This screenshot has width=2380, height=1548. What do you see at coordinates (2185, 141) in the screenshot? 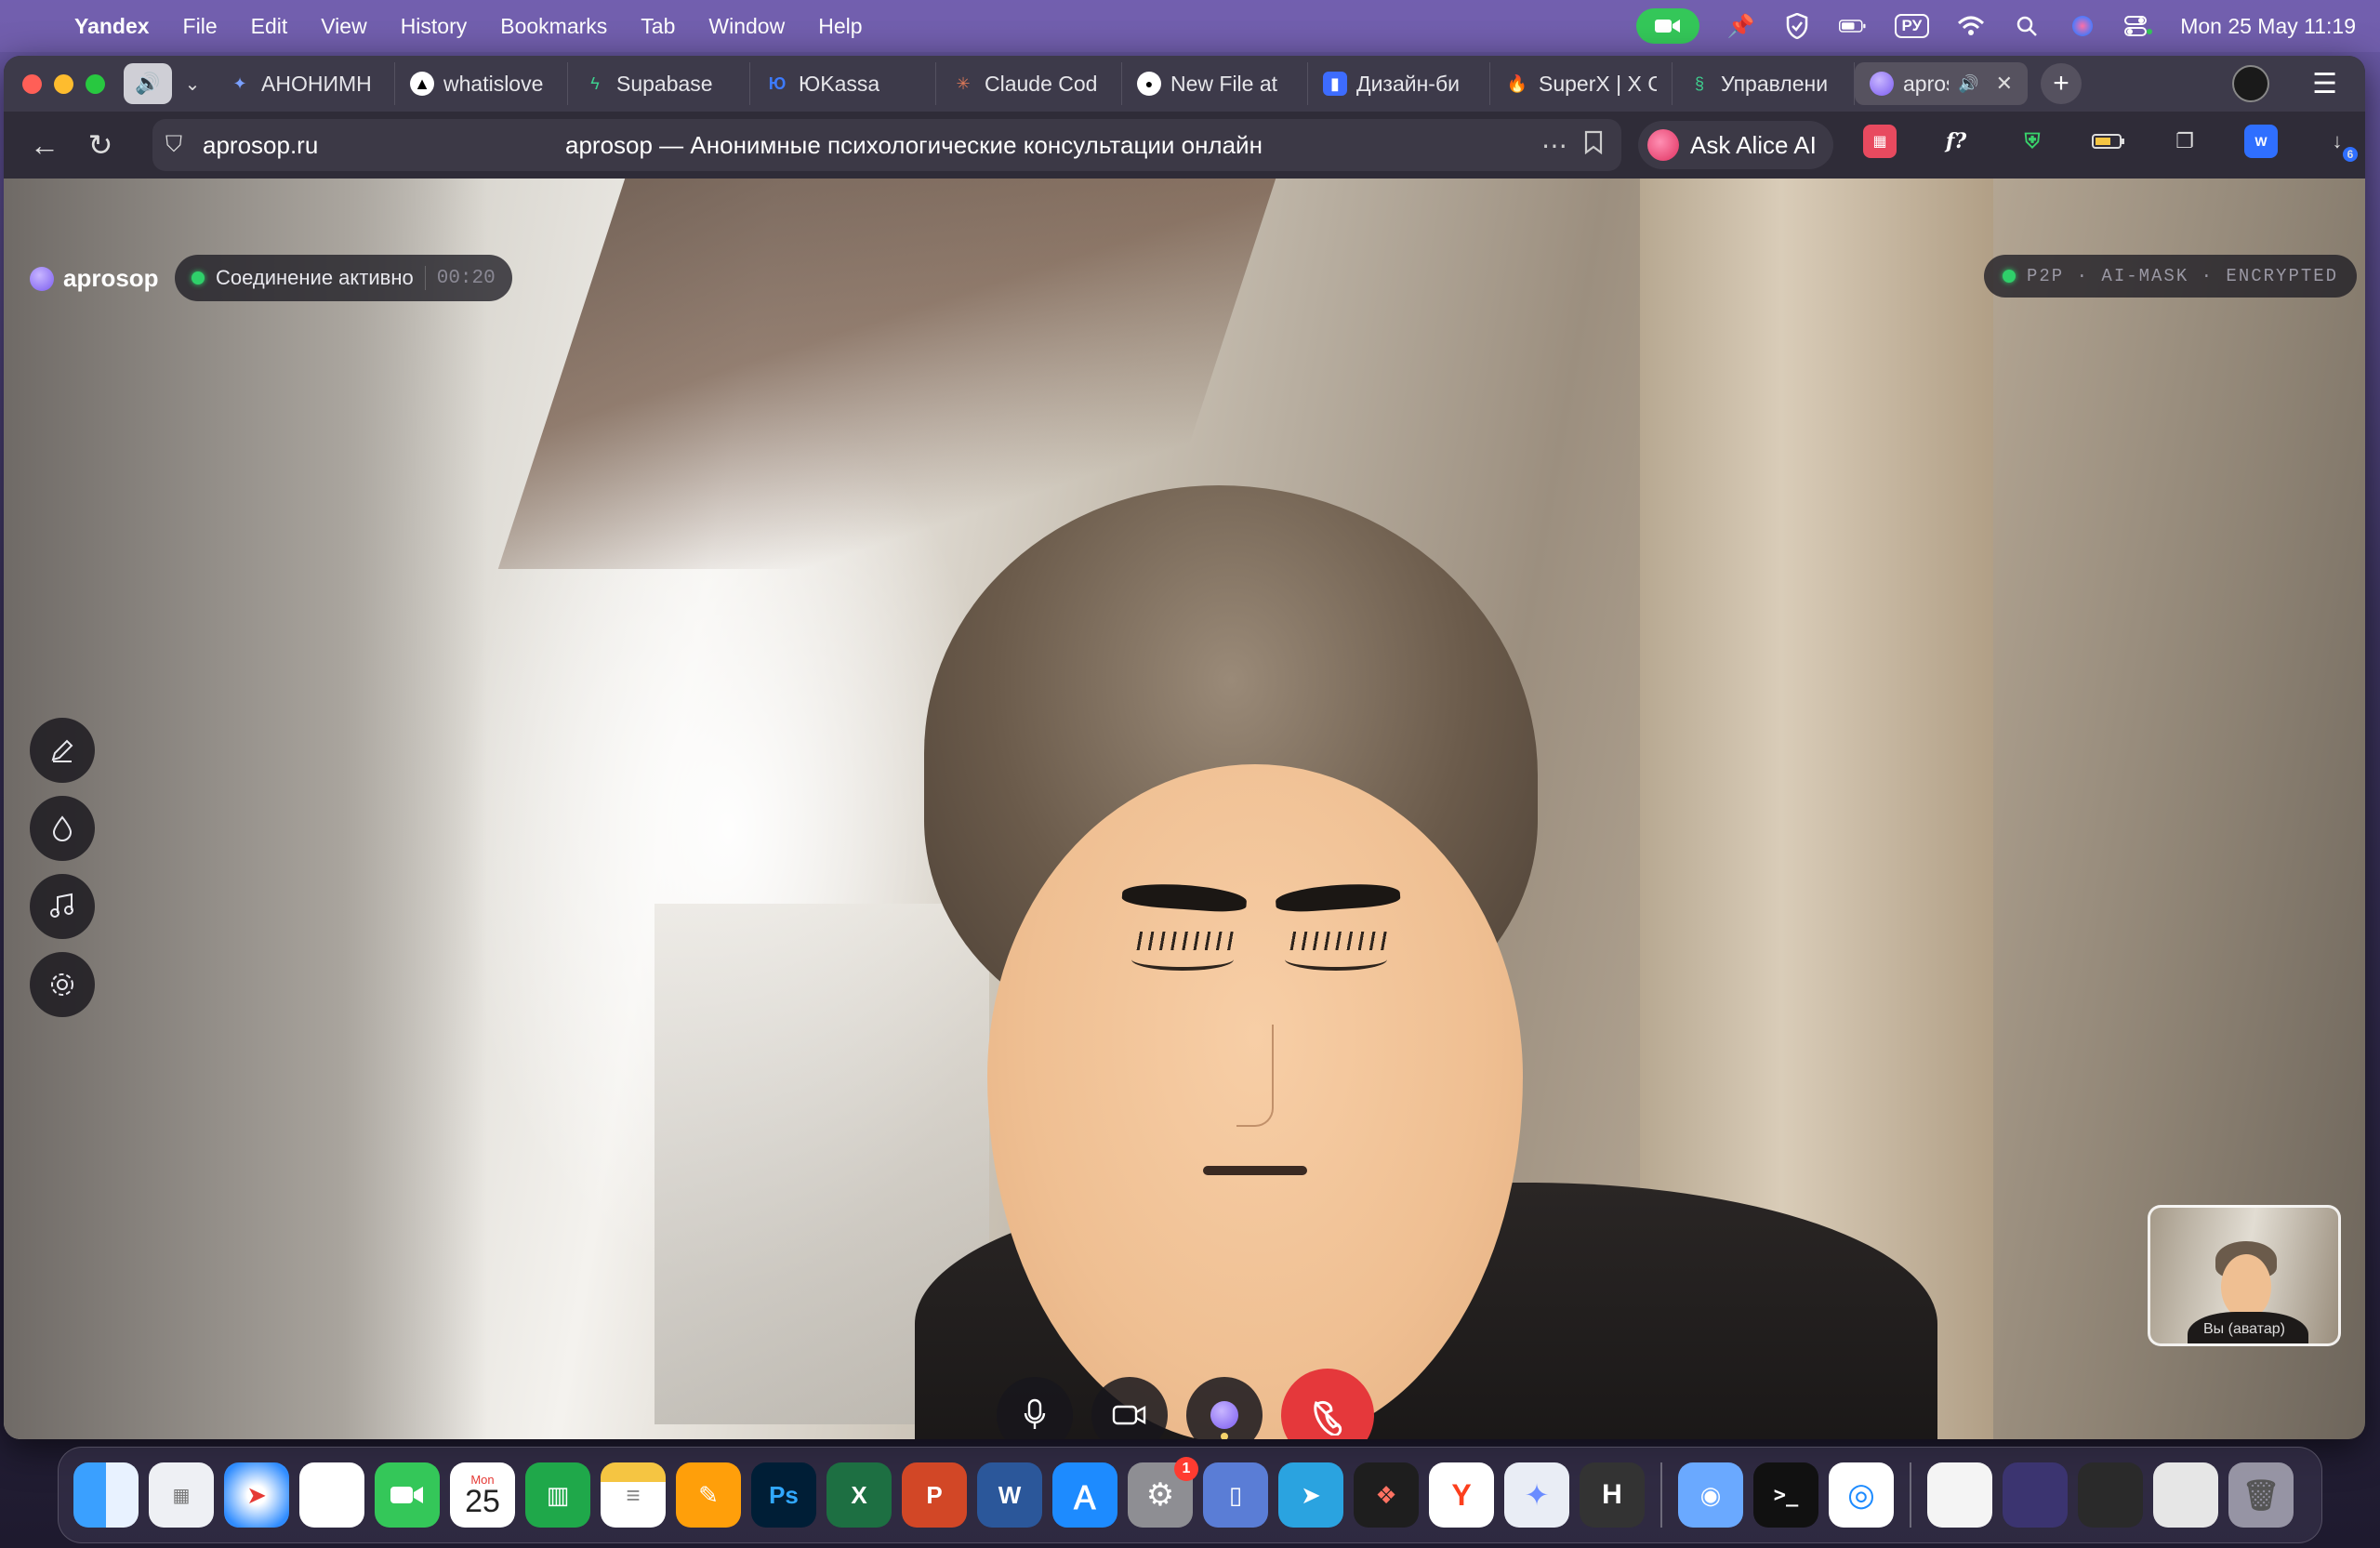
I see `collections-icon: ❐` at bounding box center [2185, 141].